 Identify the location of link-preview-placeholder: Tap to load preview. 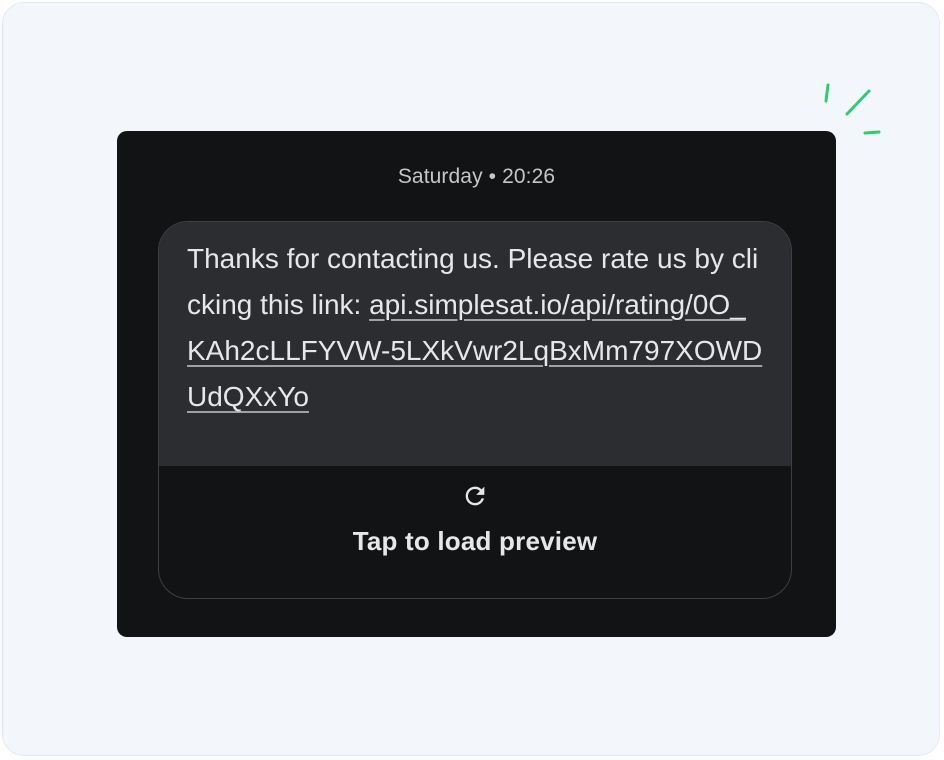
(475, 532).